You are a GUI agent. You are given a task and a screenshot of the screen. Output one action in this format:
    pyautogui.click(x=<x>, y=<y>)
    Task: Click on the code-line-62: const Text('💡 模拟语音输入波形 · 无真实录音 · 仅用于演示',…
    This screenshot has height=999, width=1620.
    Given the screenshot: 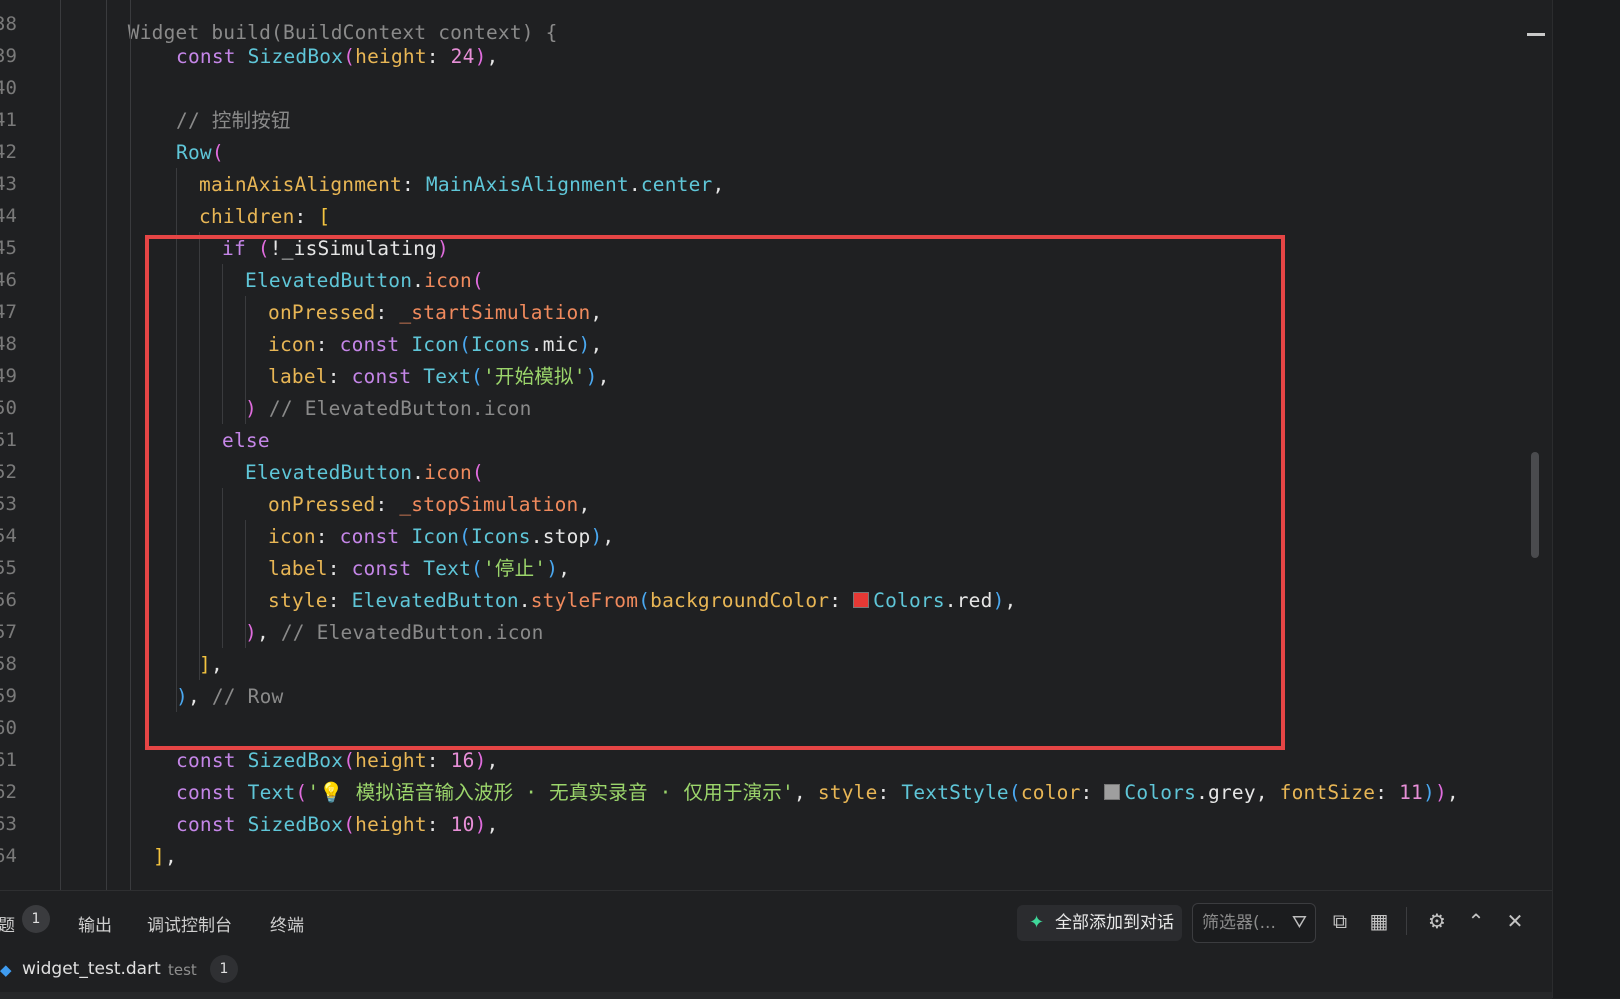 What is the action you would take?
    pyautogui.click(x=817, y=792)
    